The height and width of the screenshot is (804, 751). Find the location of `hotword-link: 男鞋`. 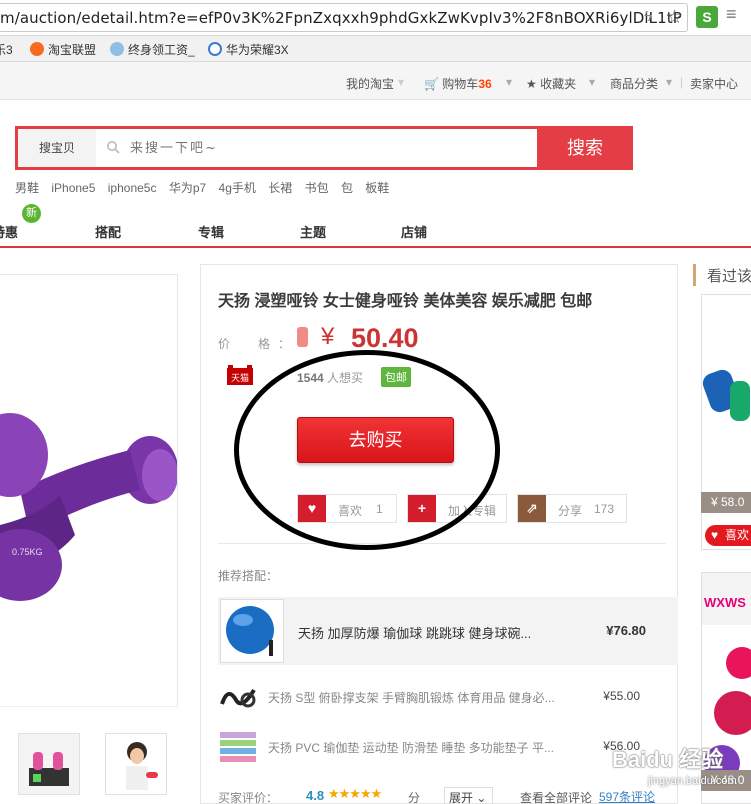

hotword-link: 男鞋 is located at coordinates (27, 188).